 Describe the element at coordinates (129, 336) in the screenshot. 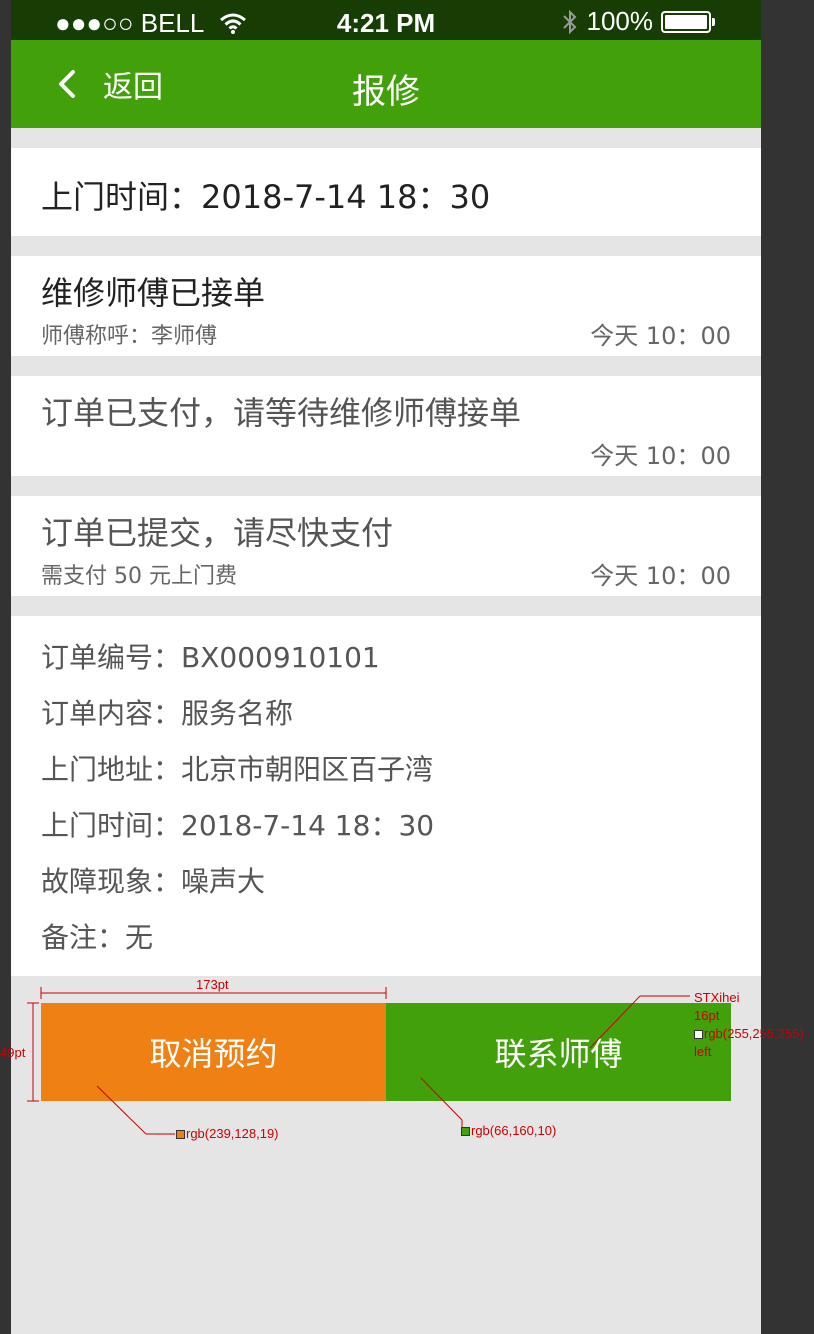

I see `timeline-subtitle: 师傅称呼：李师傅` at that location.